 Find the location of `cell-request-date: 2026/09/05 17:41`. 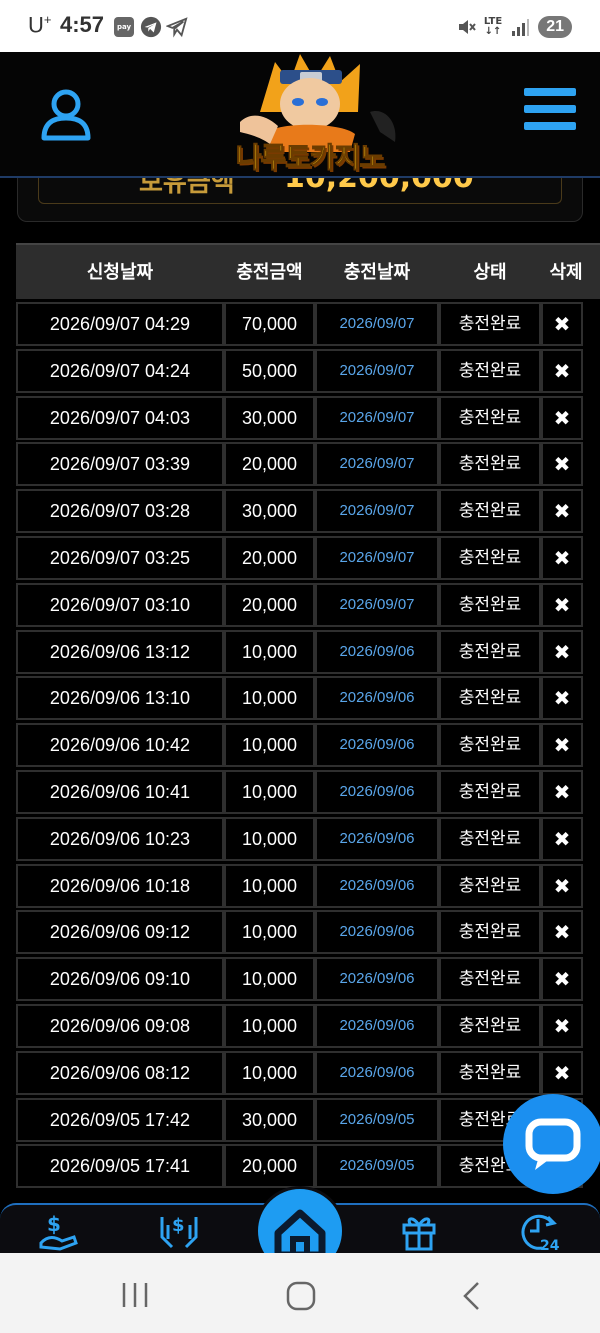

cell-request-date: 2026/09/05 17:41 is located at coordinates (120, 1166).